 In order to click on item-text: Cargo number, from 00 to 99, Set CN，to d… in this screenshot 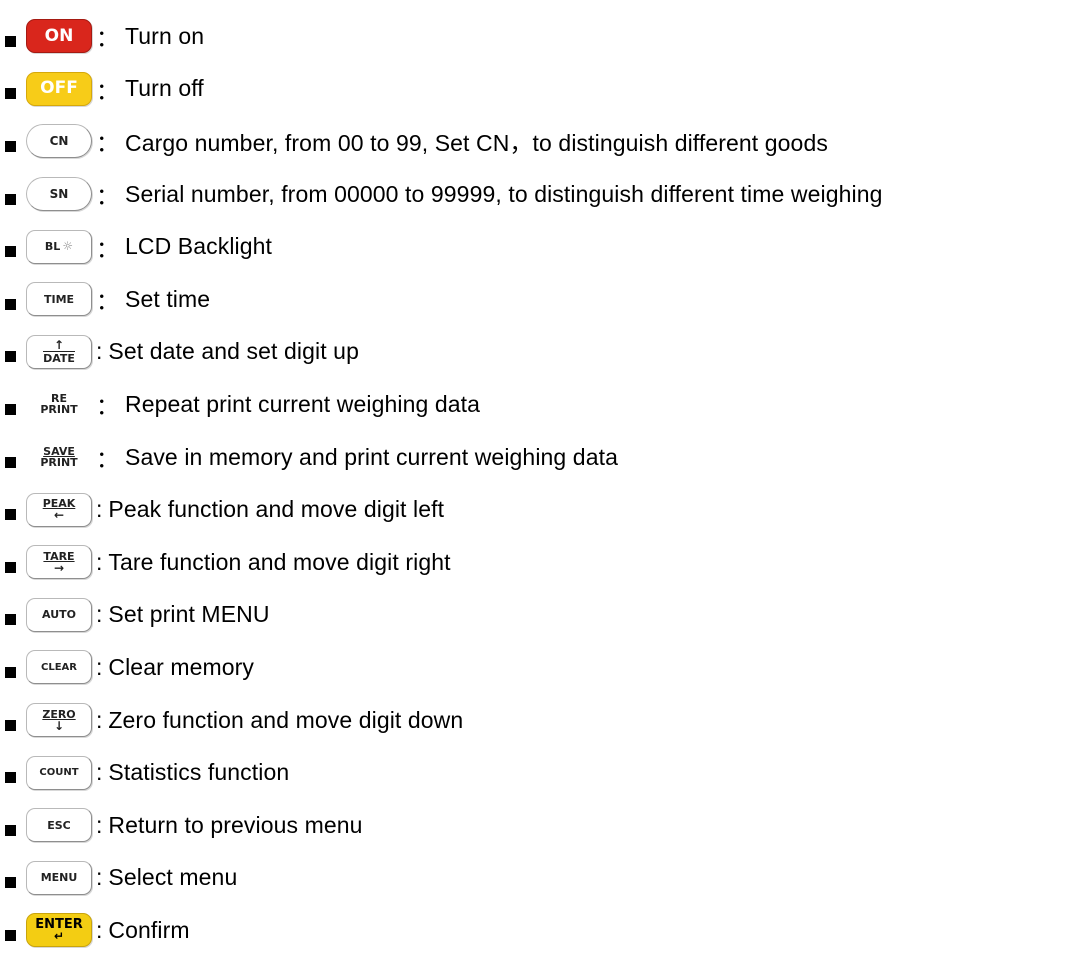, I will do `click(476, 143)`.